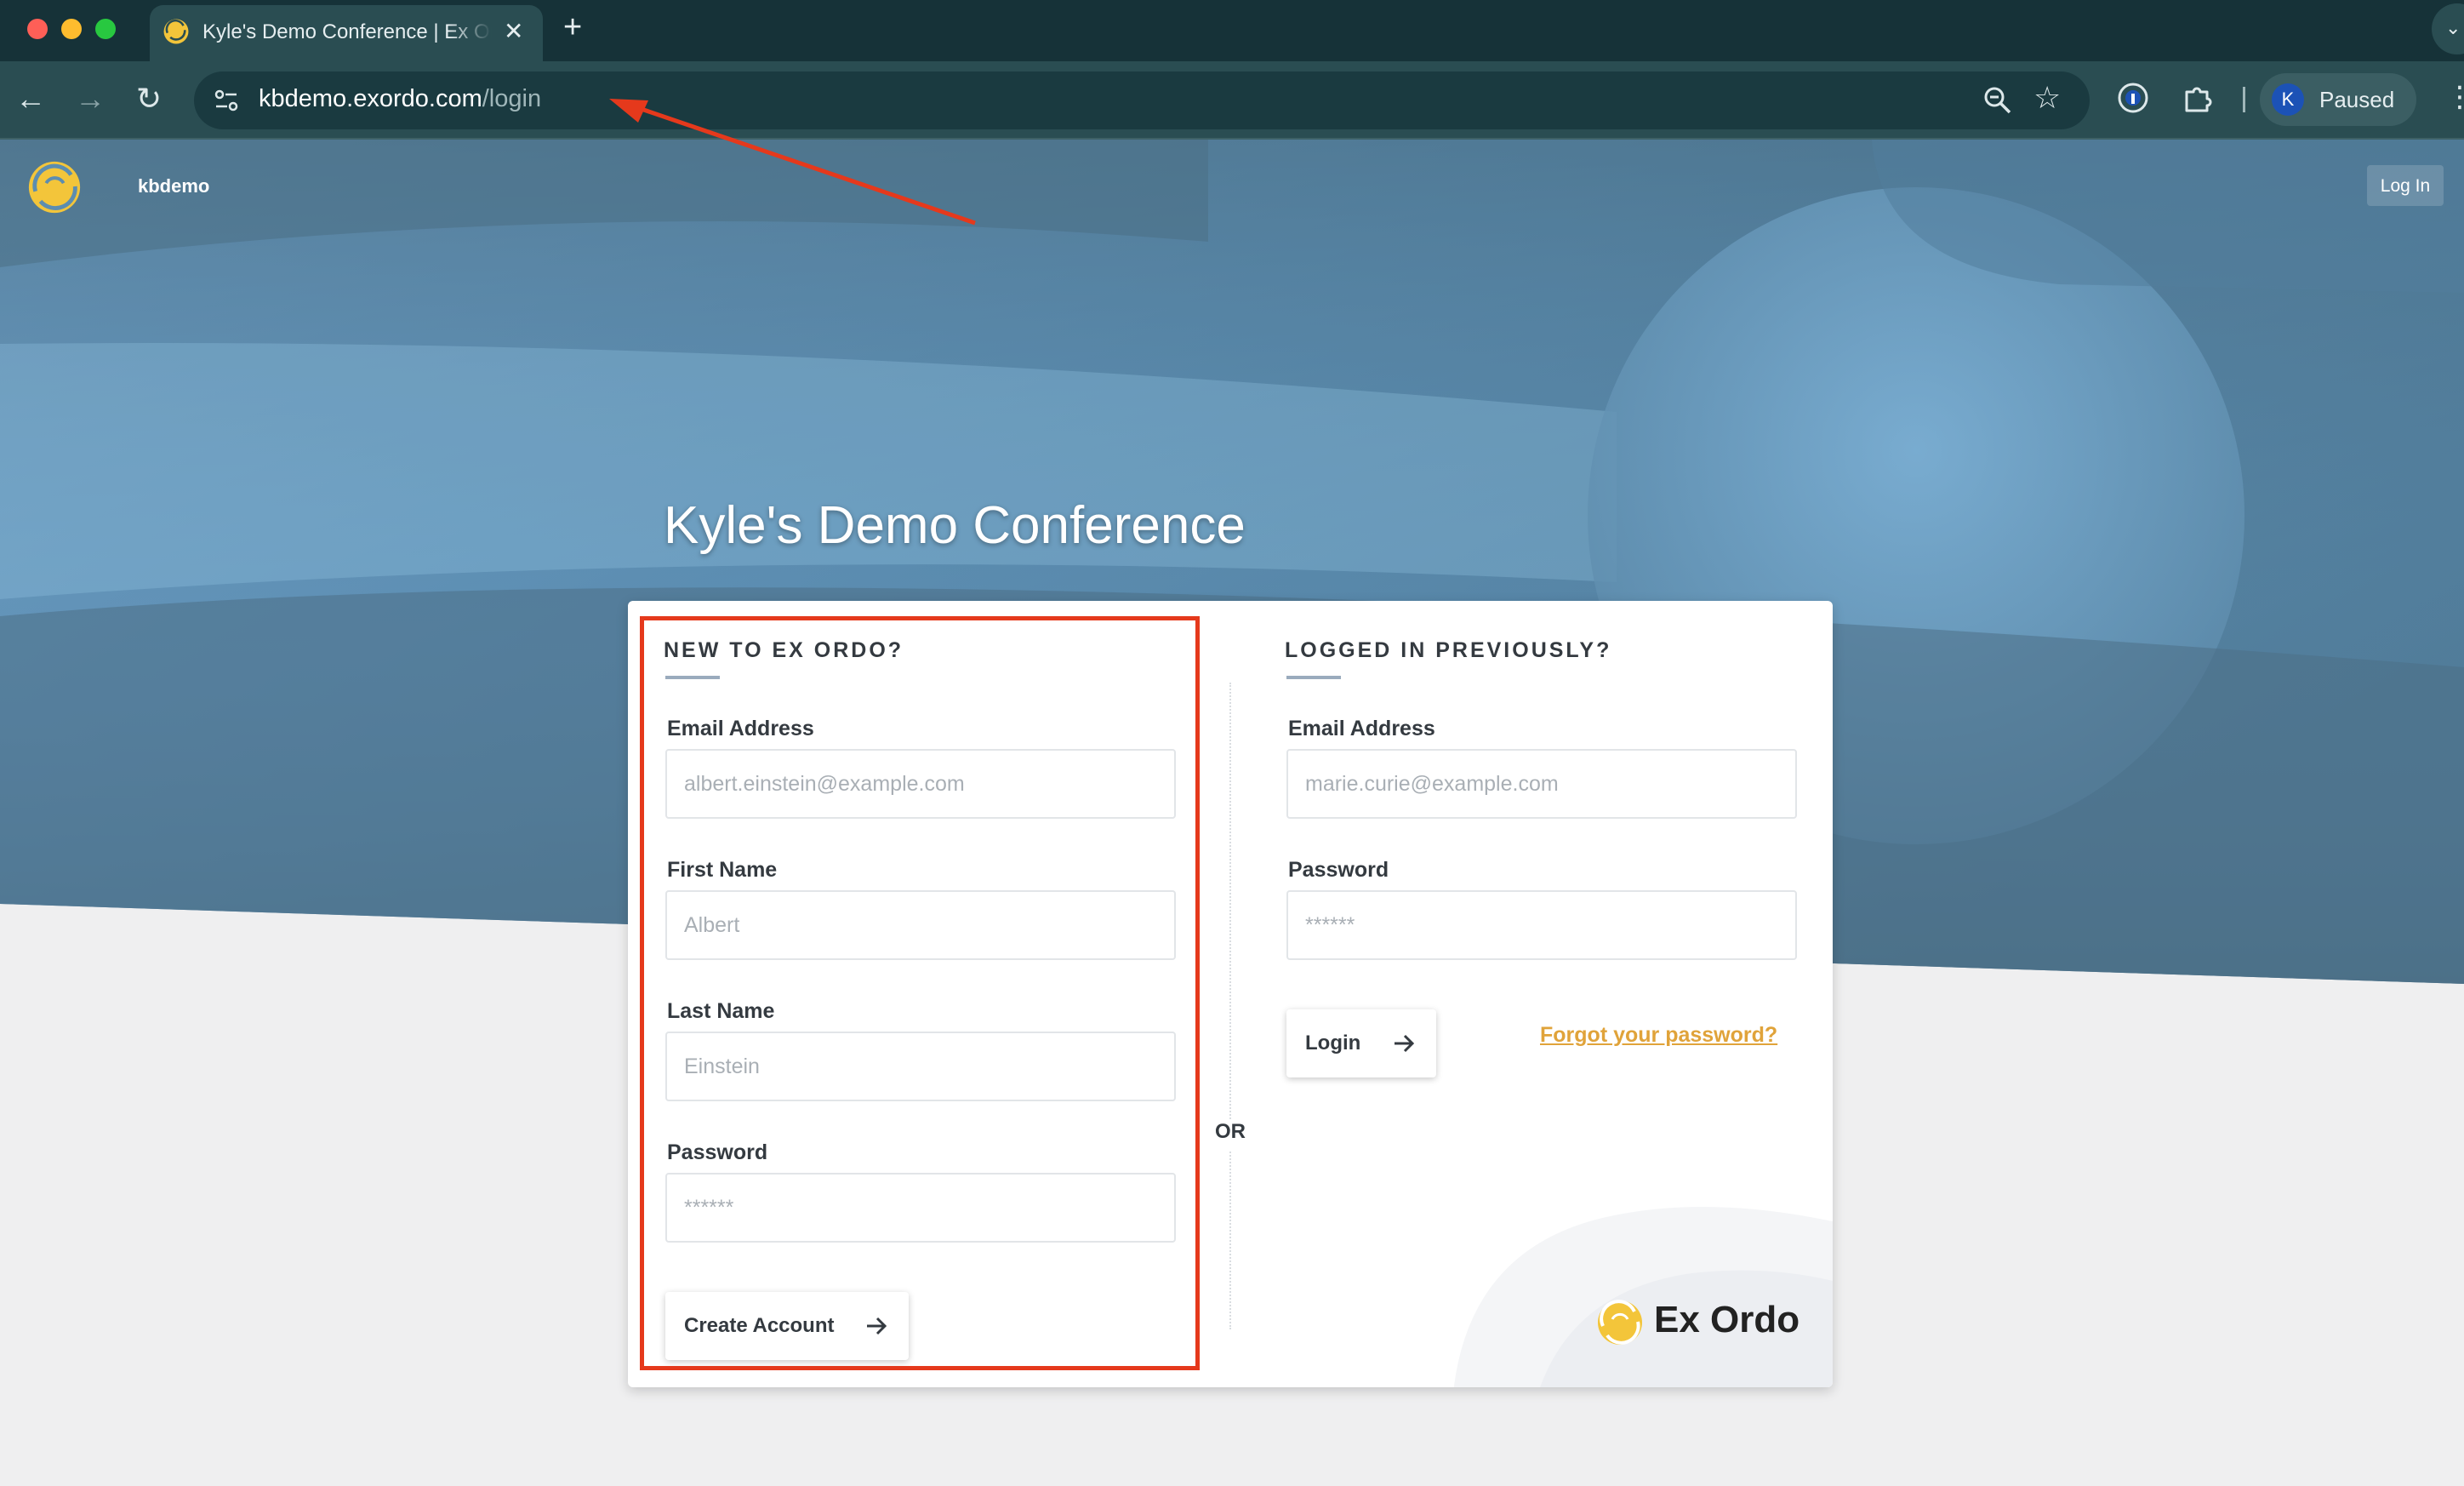 The image size is (2464, 1486). I want to click on browser-tab-strip: Kyle's Demo Conference | Ex Ordo ✕ + ⌄, so click(1232, 30).